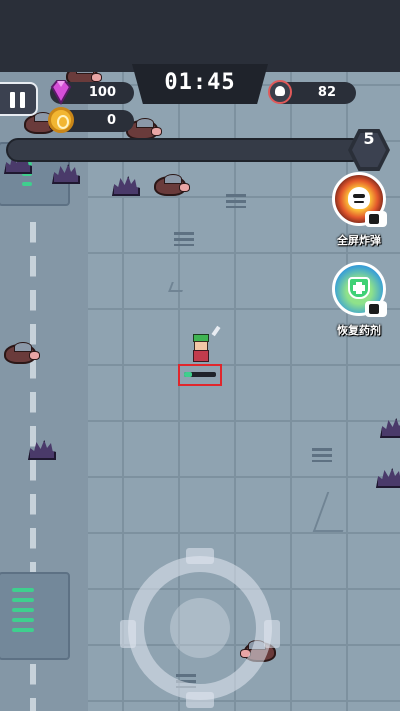 The image size is (400, 711). What do you see at coordinates (35, 616) in the screenshot?
I see `floor-panel-bottom` at bounding box center [35, 616].